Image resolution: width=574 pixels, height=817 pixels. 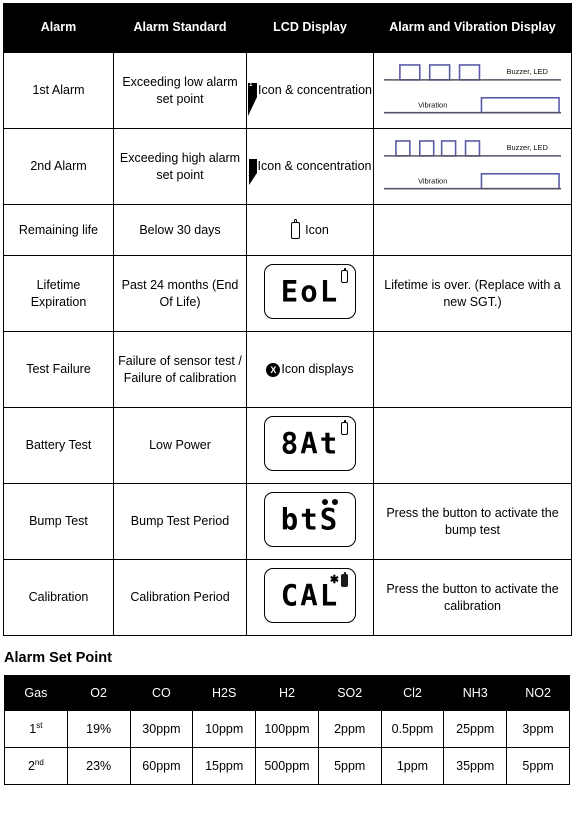 What do you see at coordinates (412, 729) in the screenshot?
I see `cell-setpoint-value: 0.5ppm` at bounding box center [412, 729].